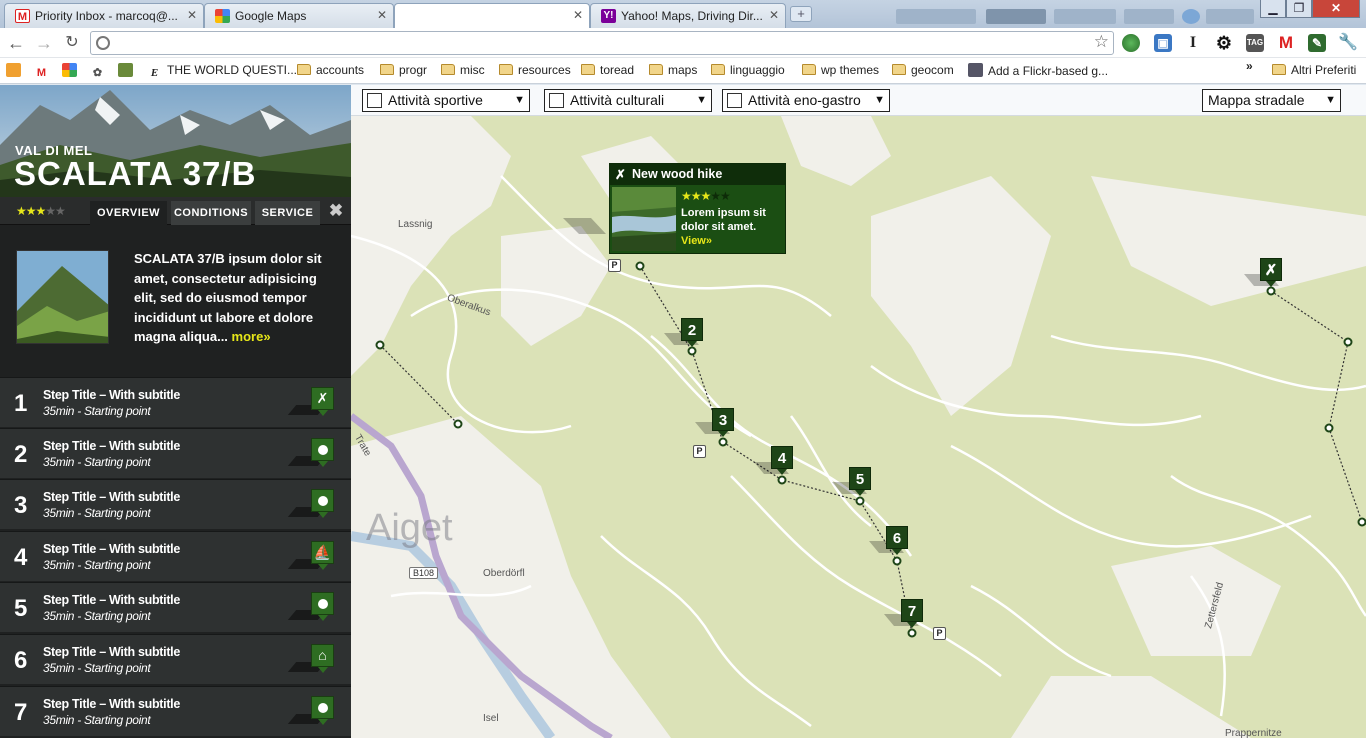 The image size is (1366, 738). Describe the element at coordinates (463, 70) in the screenshot. I see `bookmark-misc: misc` at that location.